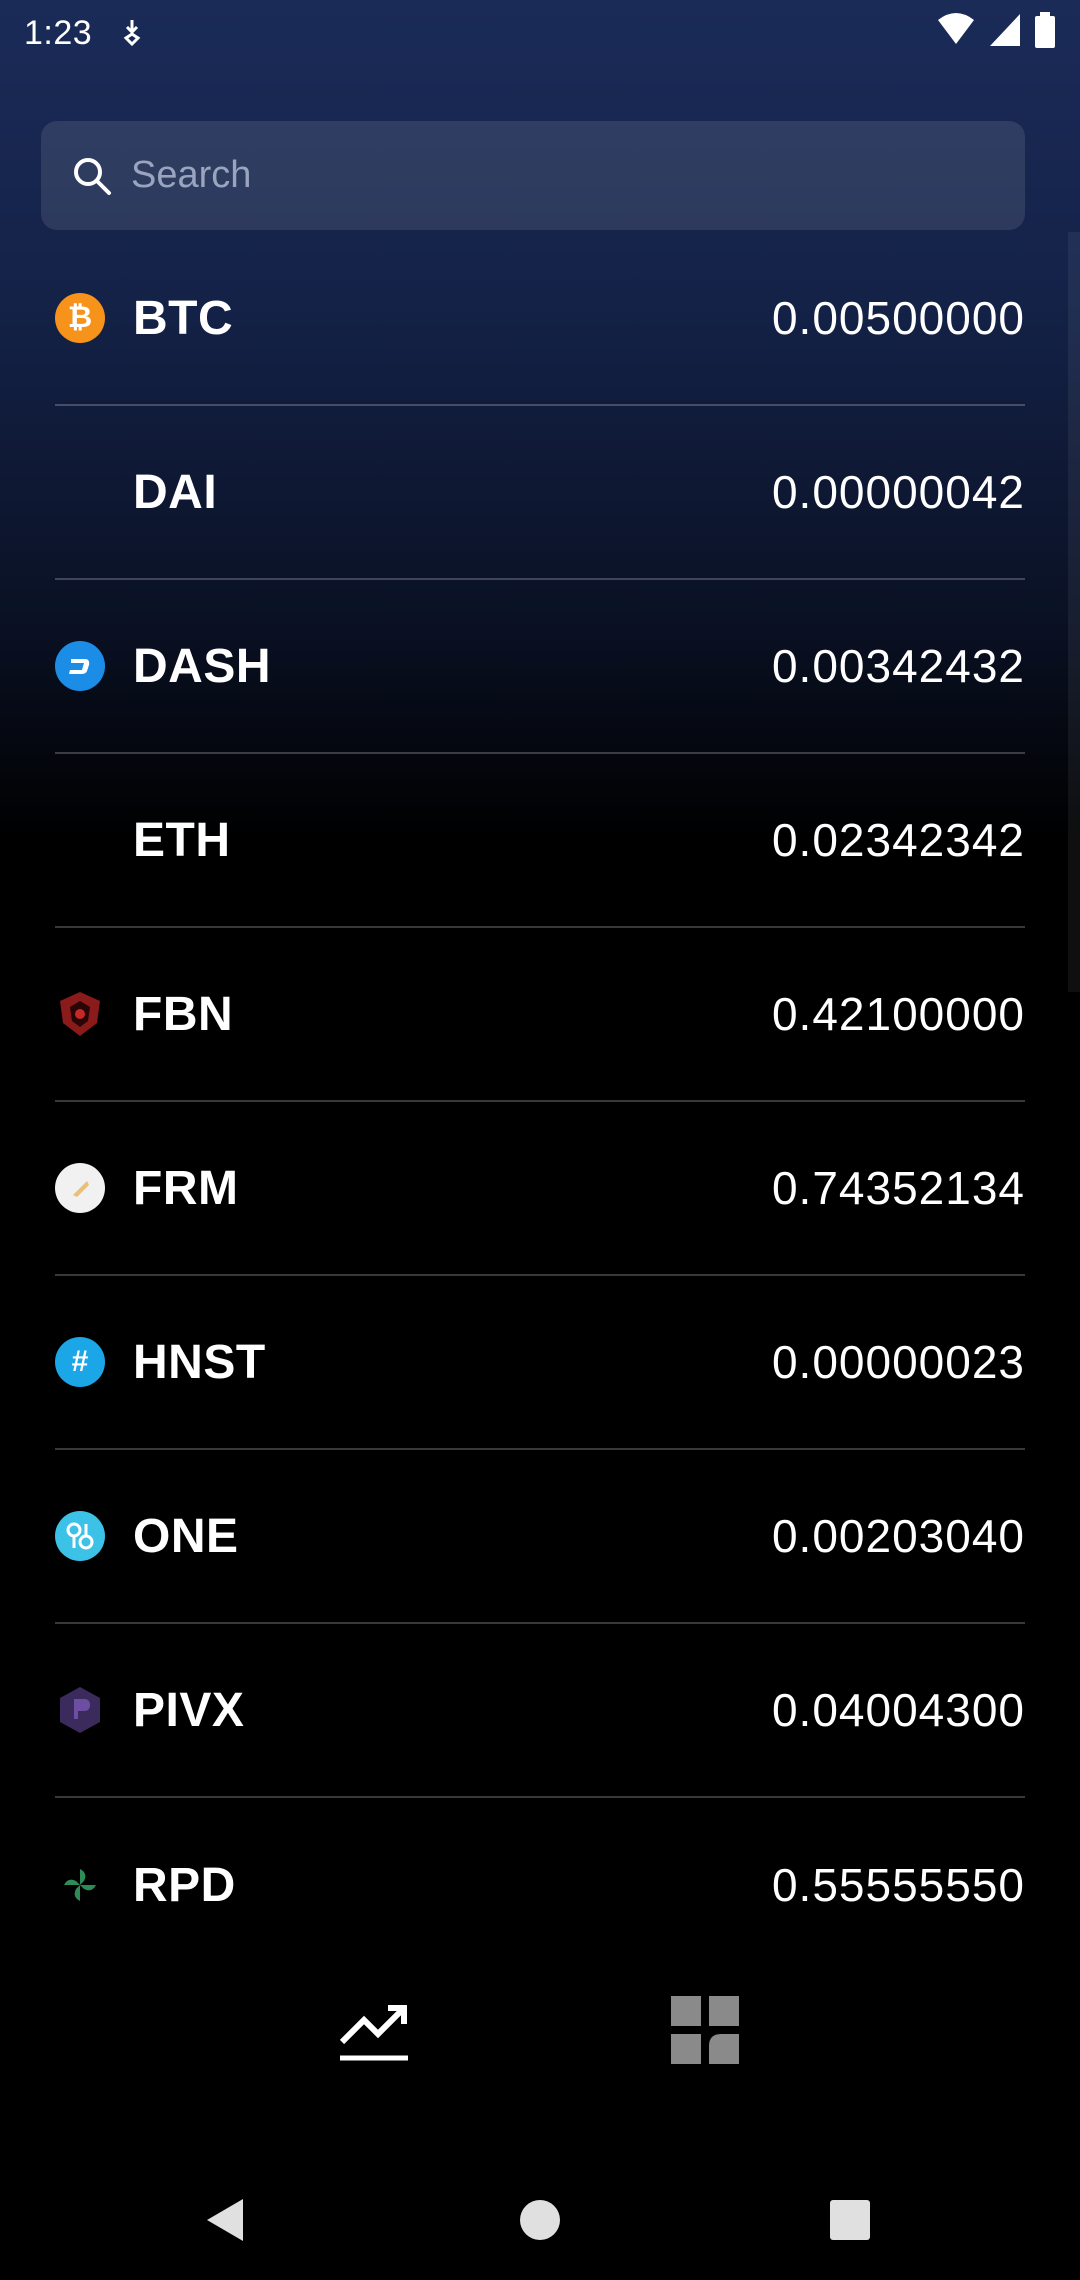 The image size is (1080, 2280). Describe the element at coordinates (80, 1885) in the screenshot. I see `rpd-icon` at that location.